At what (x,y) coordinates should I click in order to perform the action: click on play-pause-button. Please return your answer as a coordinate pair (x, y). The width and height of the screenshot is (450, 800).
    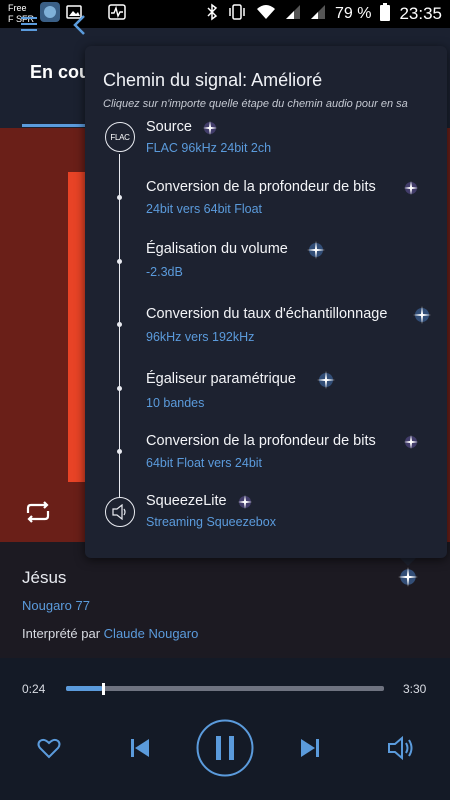
    Looking at the image, I should click on (225, 750).